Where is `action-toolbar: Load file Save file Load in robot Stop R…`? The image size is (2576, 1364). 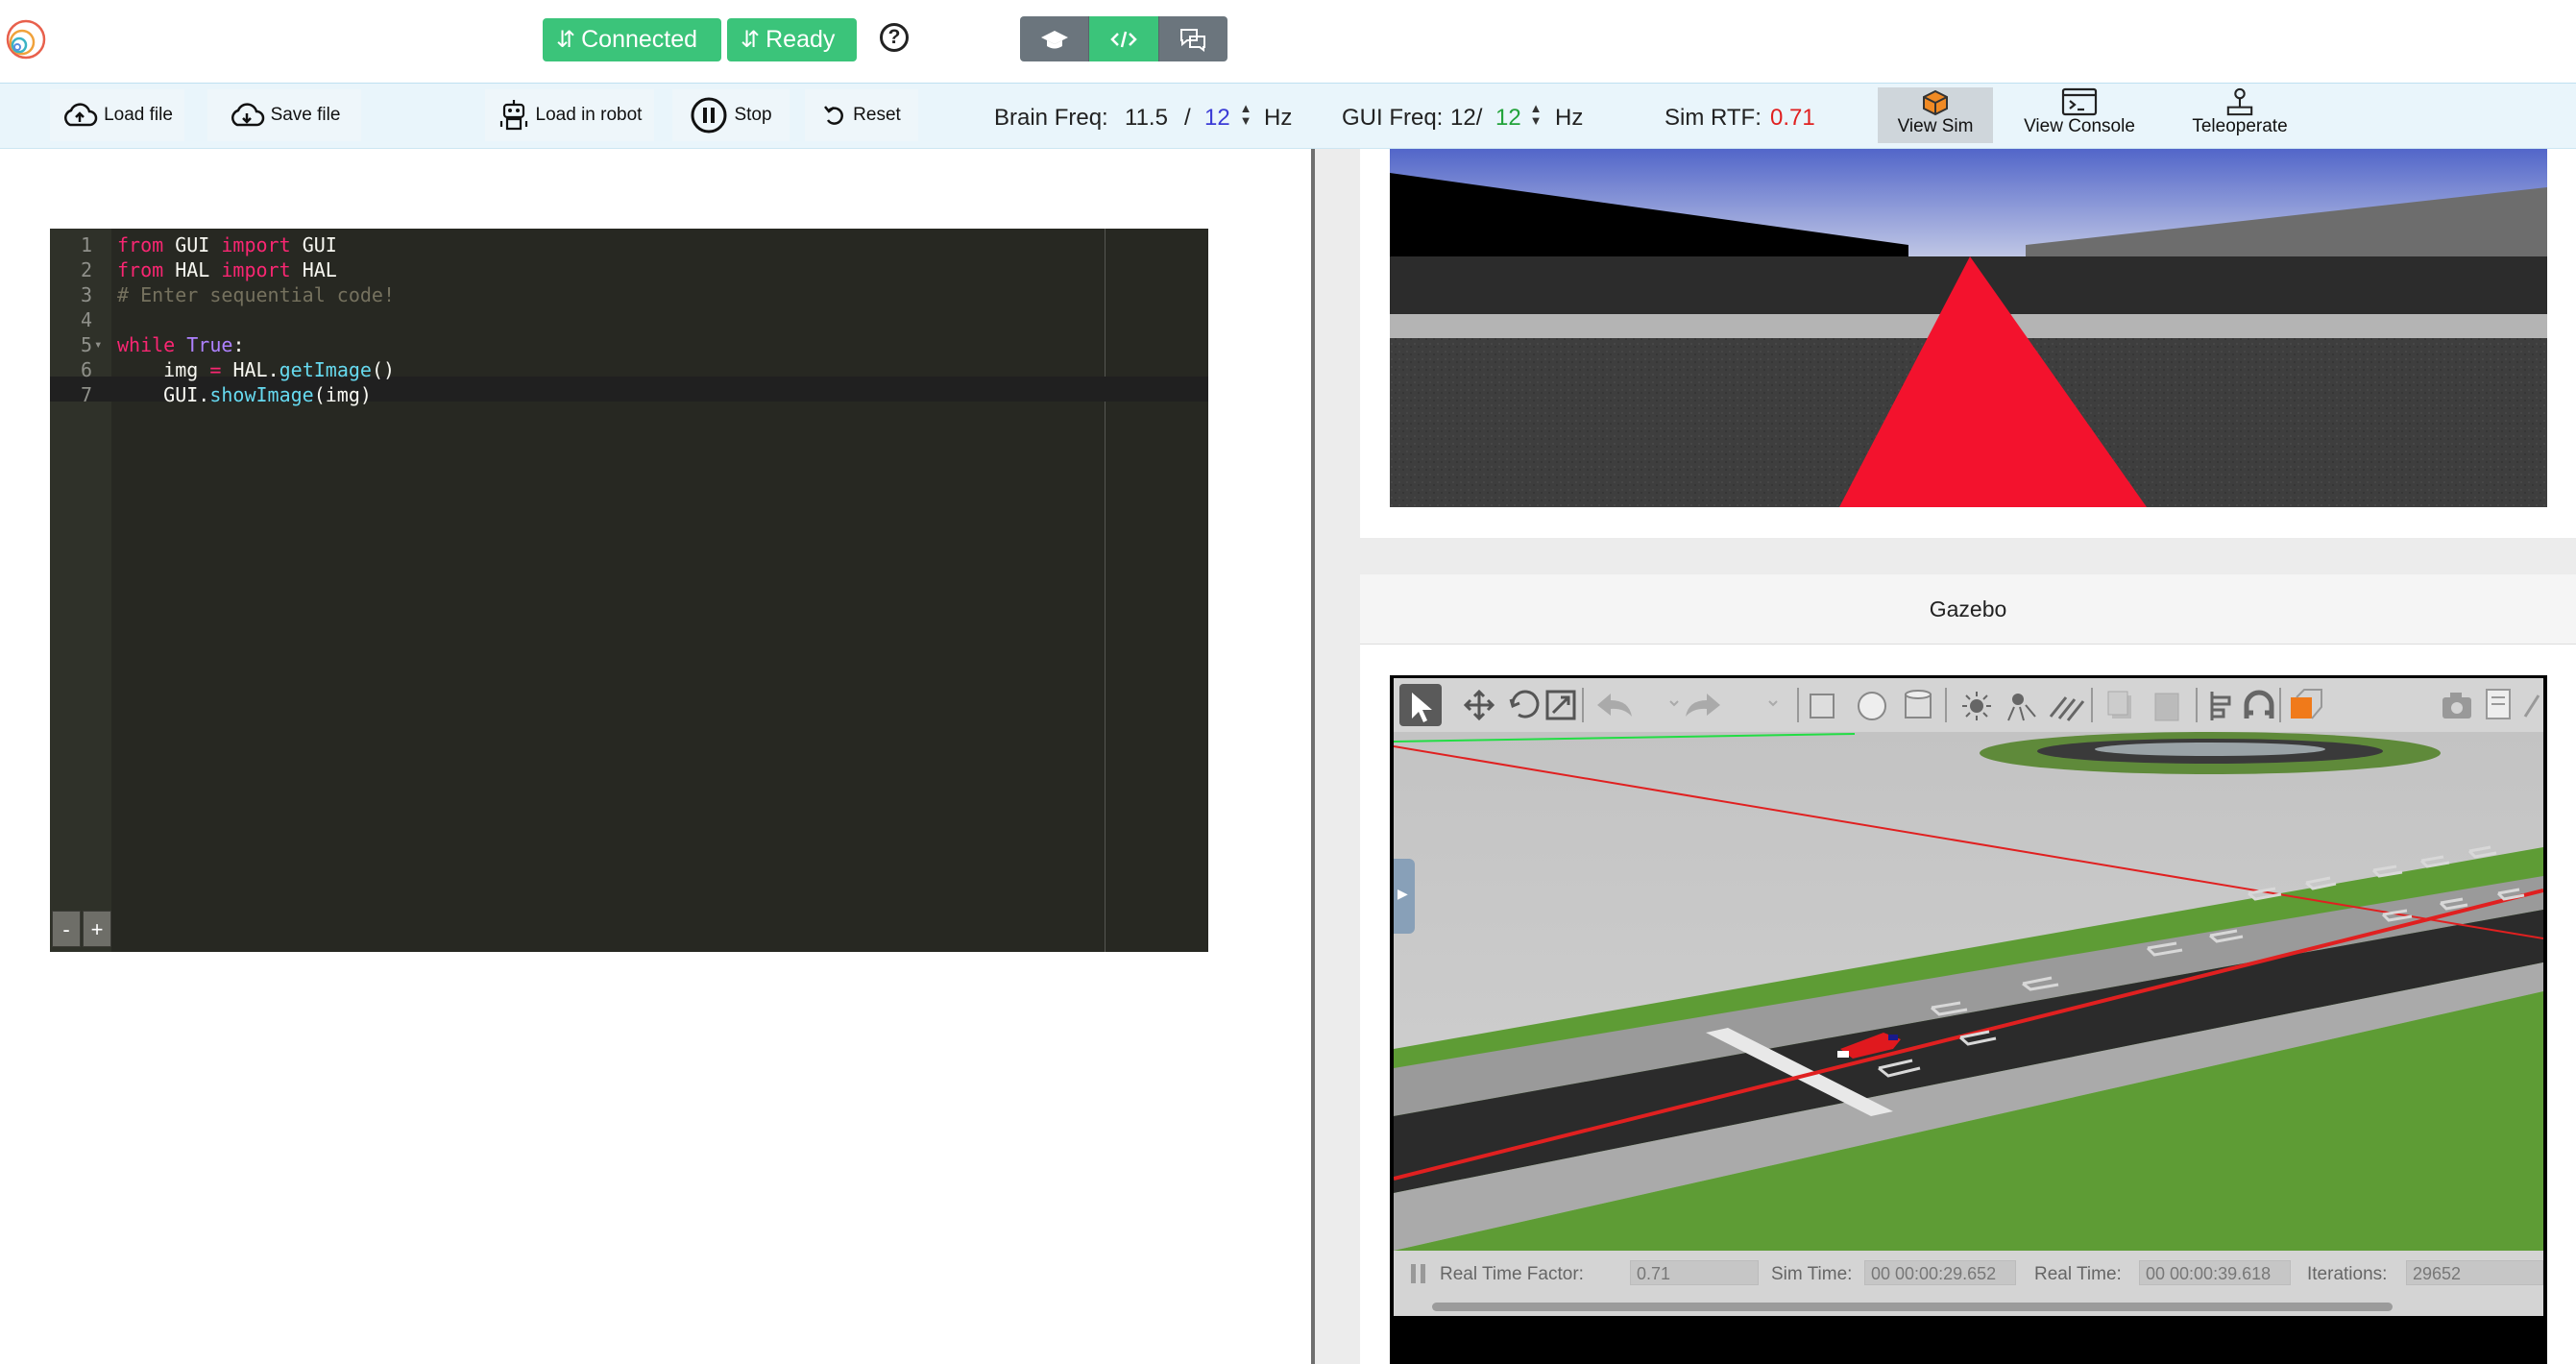 action-toolbar: Load file Save file Load in robot Stop R… is located at coordinates (1288, 116).